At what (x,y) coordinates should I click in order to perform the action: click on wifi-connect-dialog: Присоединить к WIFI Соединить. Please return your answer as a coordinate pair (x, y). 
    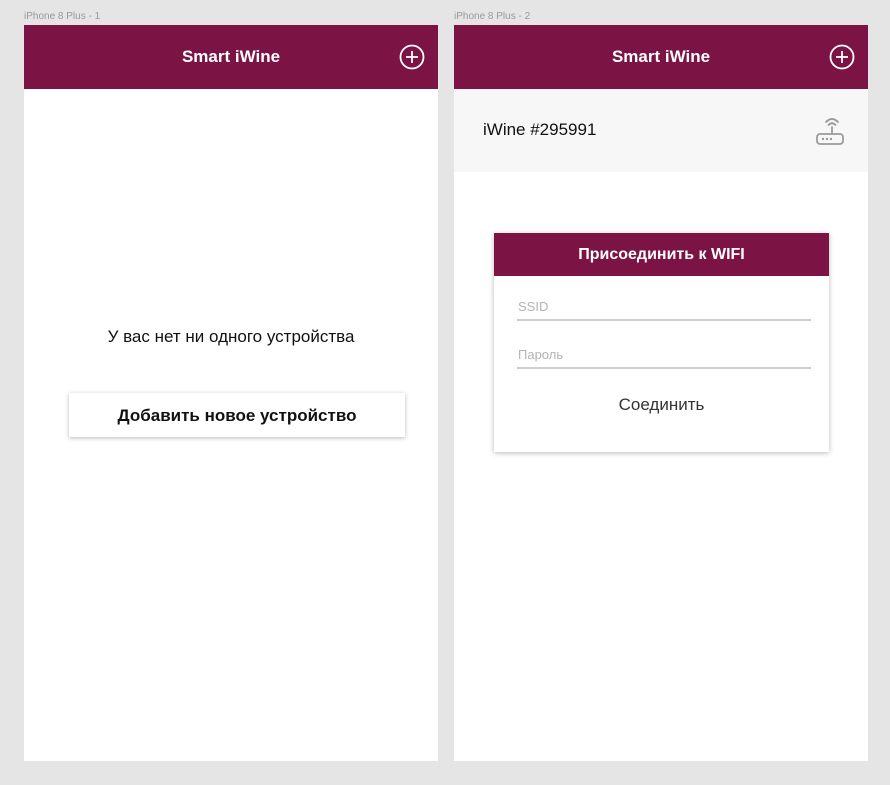
    Looking at the image, I should click on (661, 342).